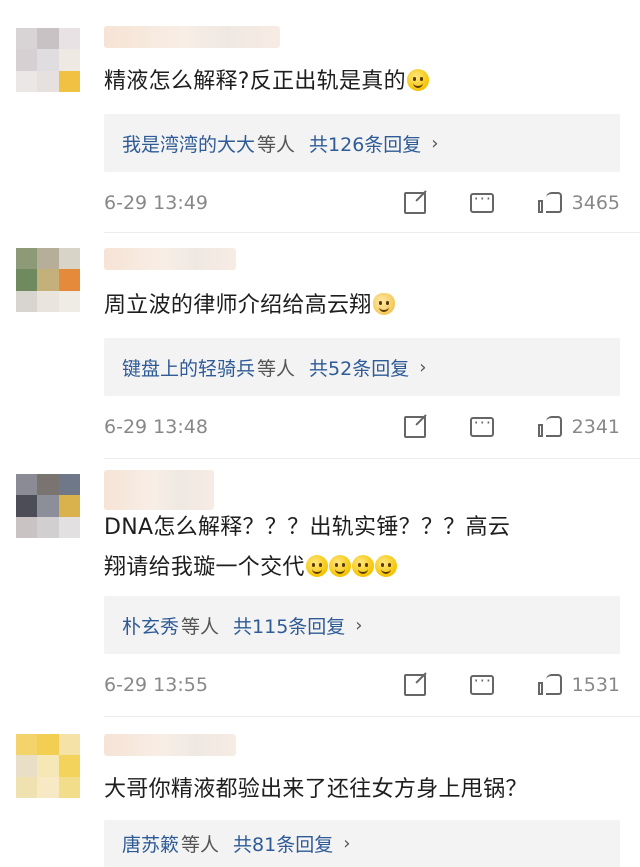  I want to click on like-count: 3465, so click(595, 203).